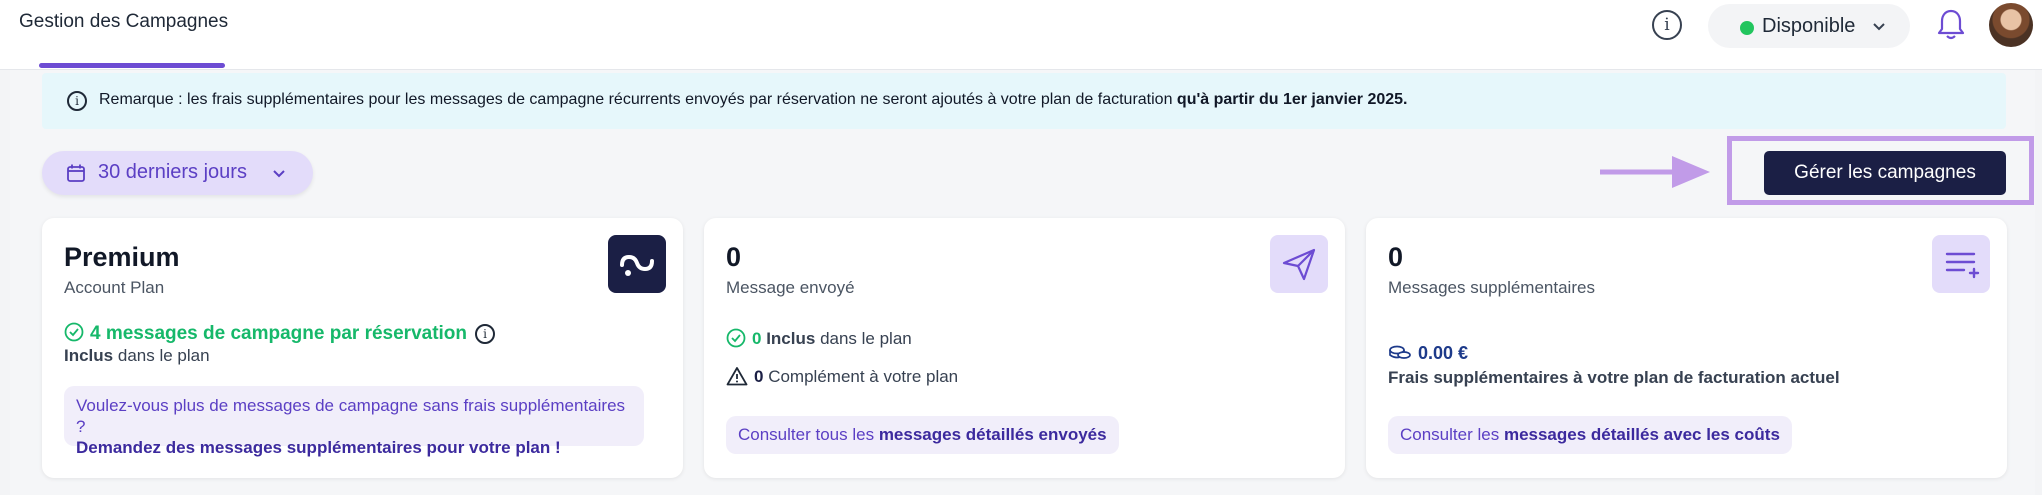 This screenshot has width=2042, height=495. I want to click on sent-count: 0, so click(734, 257).